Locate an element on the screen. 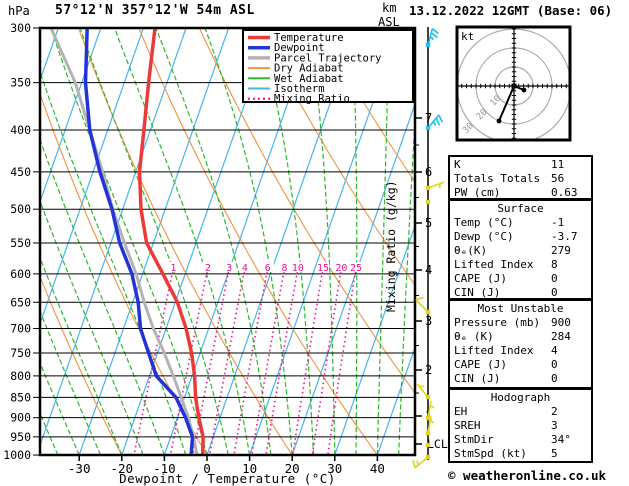 This screenshot has width=629, height=486. mixing-ratio-value: 2 is located at coordinates (208, 268).